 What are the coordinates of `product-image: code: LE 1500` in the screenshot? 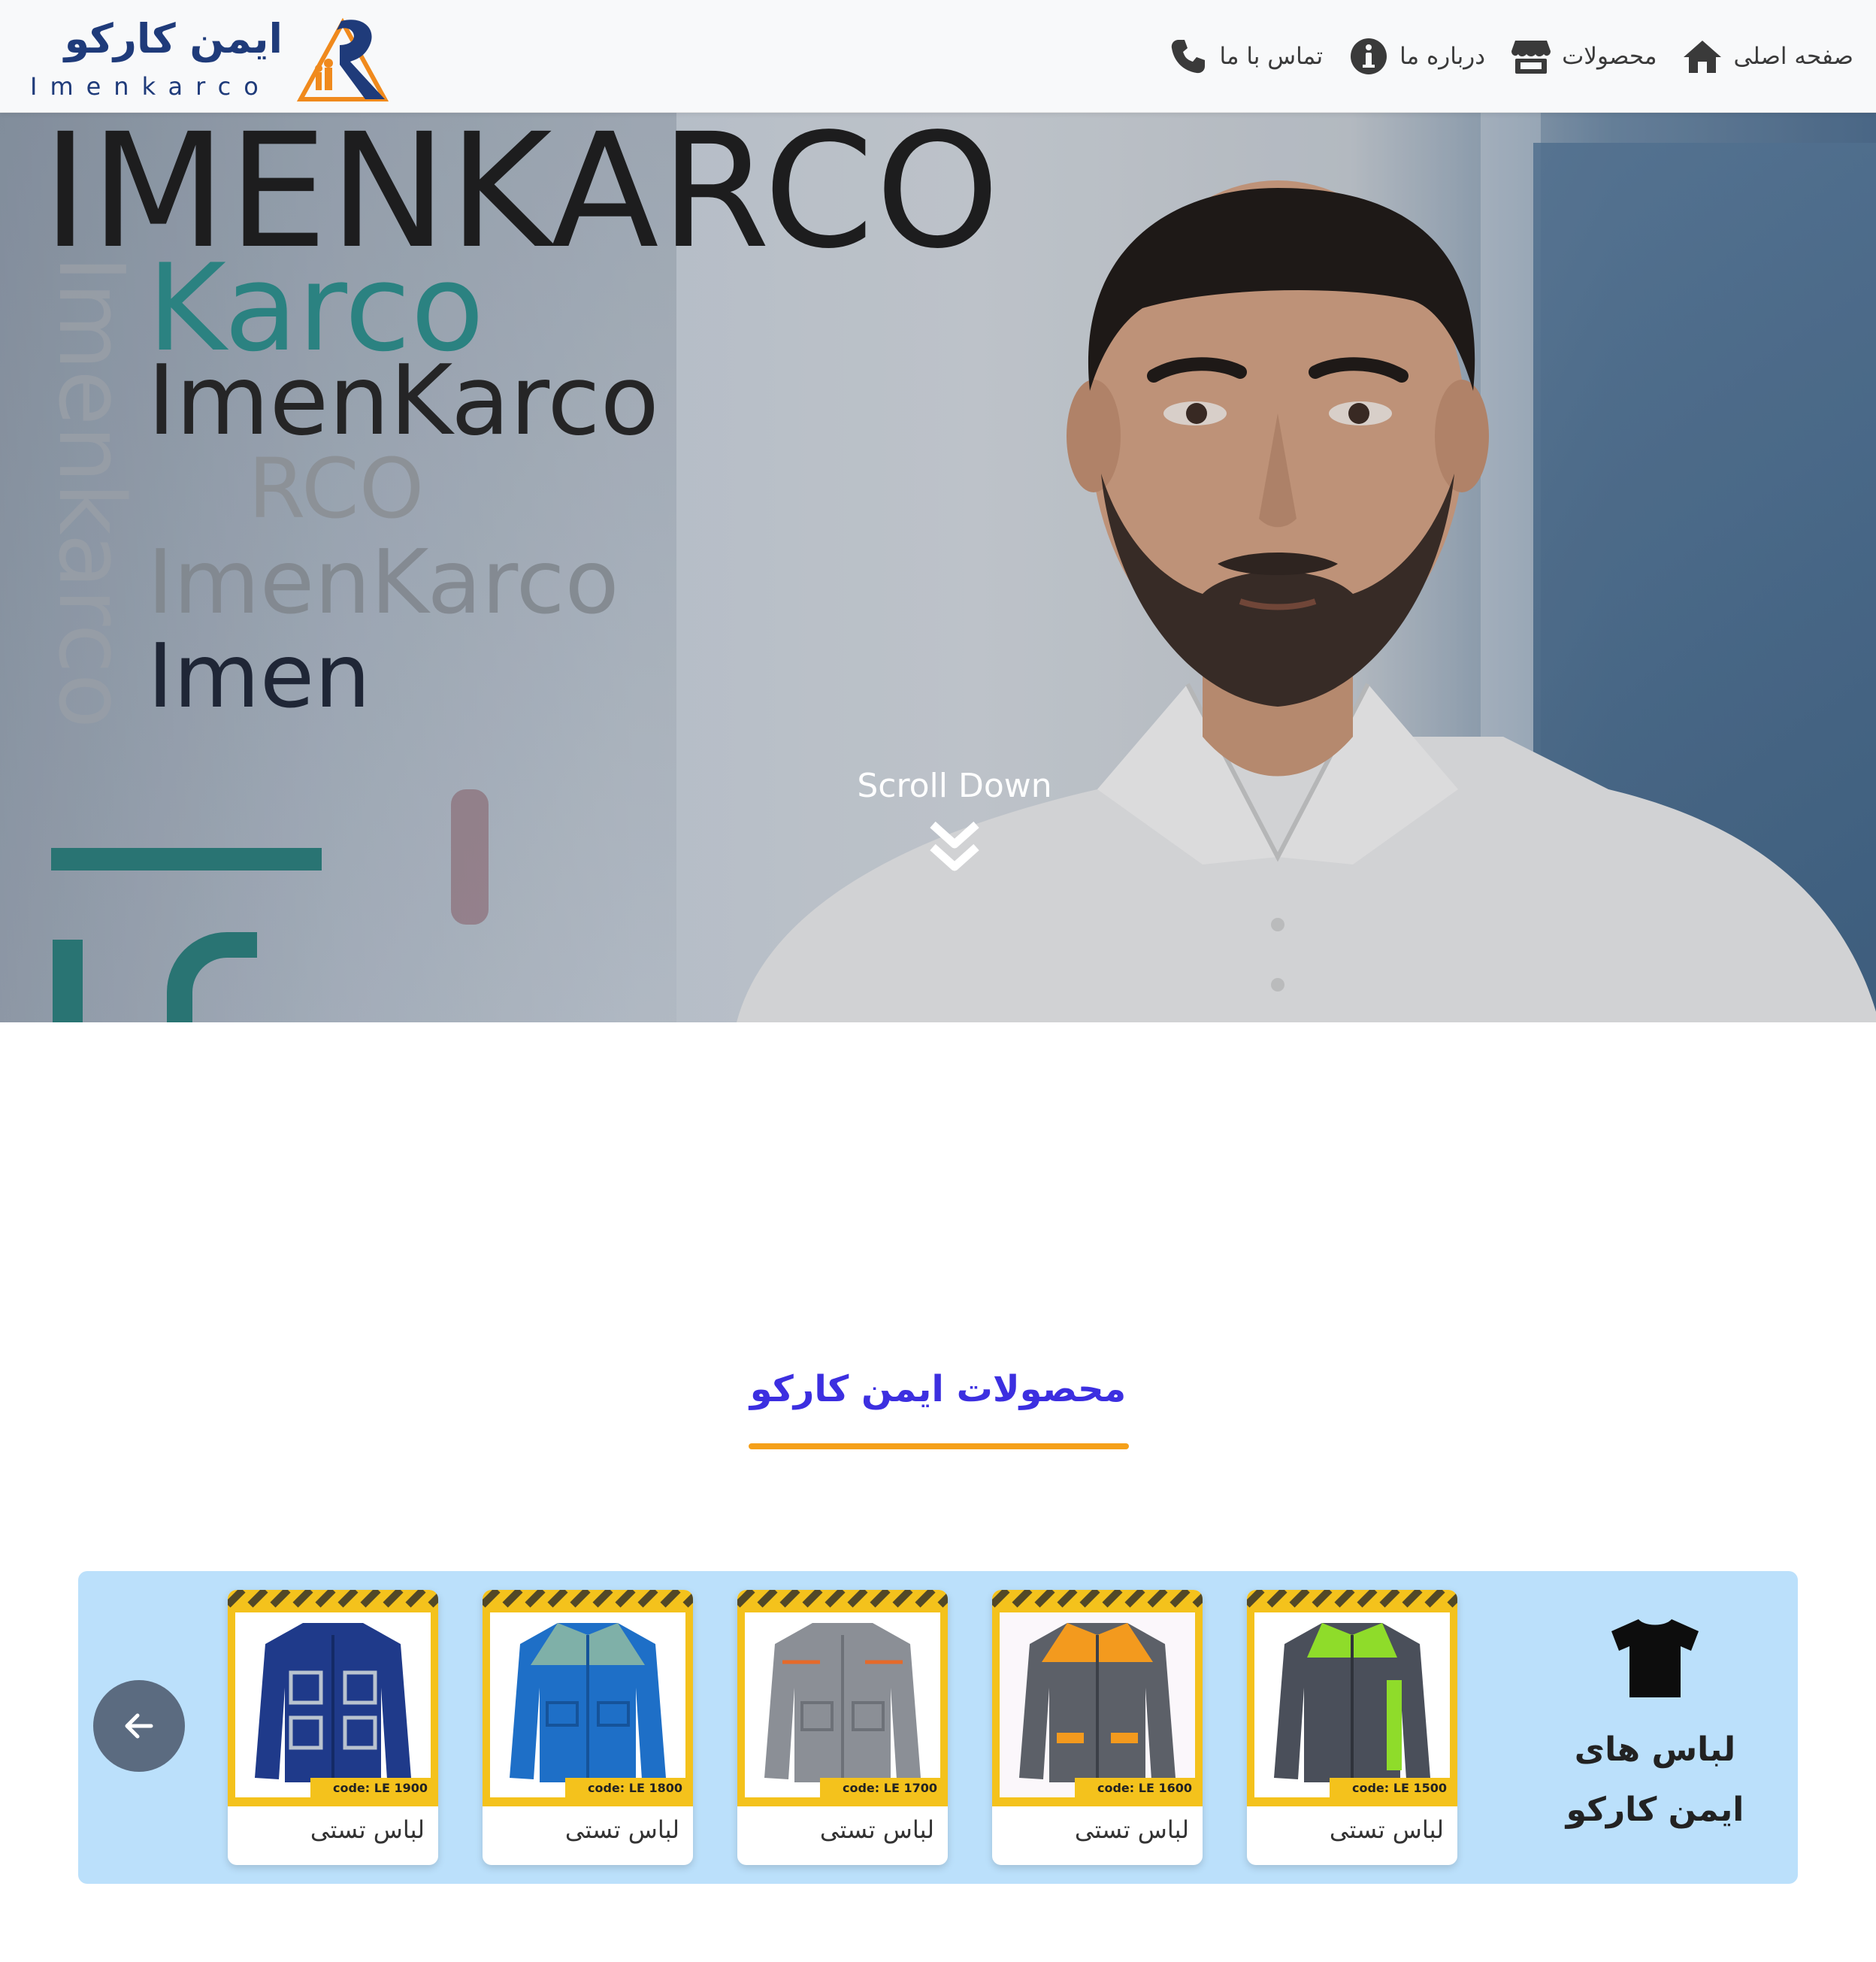 It's located at (1352, 1698).